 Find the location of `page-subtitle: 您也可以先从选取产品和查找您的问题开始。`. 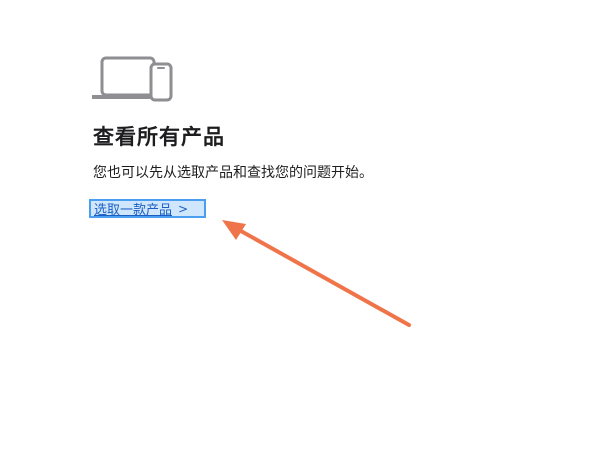

page-subtitle: 您也可以先从选取产品和查找您的问题开始。 is located at coordinates (233, 173).